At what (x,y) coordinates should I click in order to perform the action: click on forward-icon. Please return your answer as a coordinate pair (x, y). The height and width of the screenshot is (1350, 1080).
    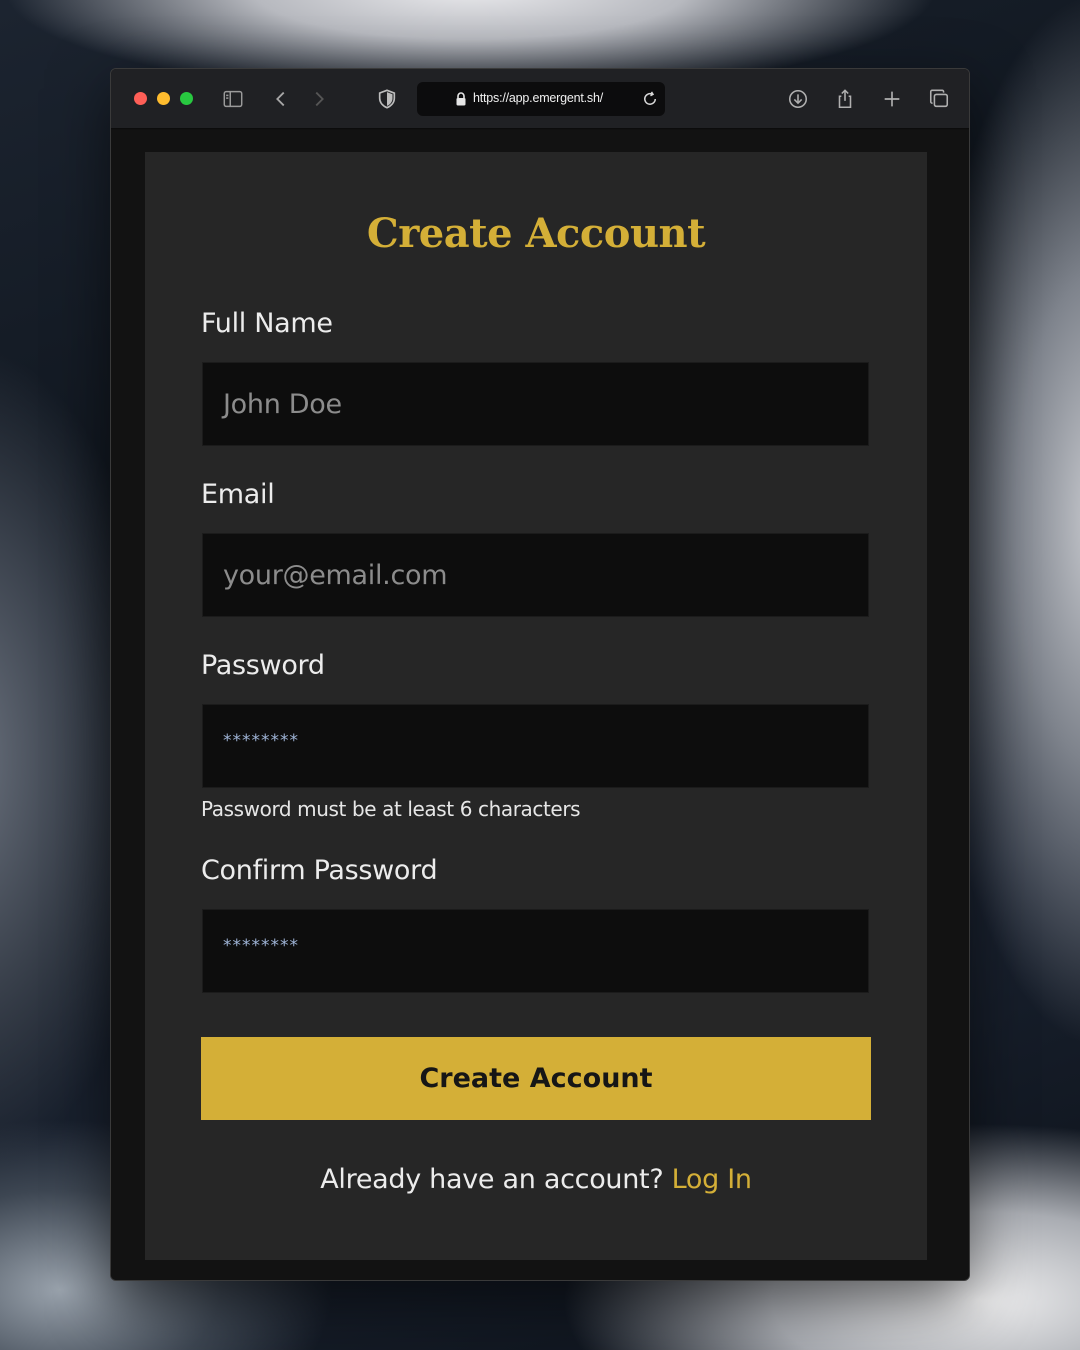
    Looking at the image, I should click on (319, 99).